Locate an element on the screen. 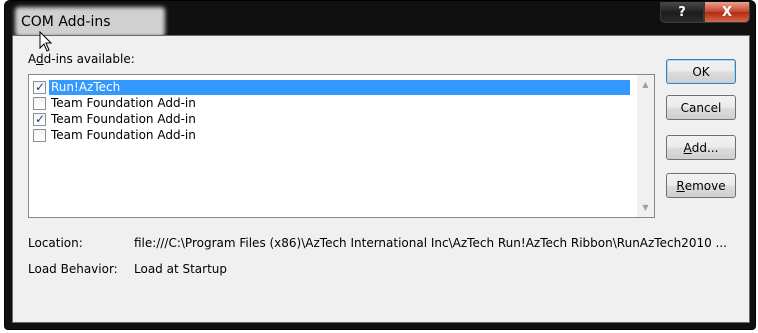  scroll-up-arrow-icon: ▲ is located at coordinates (645, 84).